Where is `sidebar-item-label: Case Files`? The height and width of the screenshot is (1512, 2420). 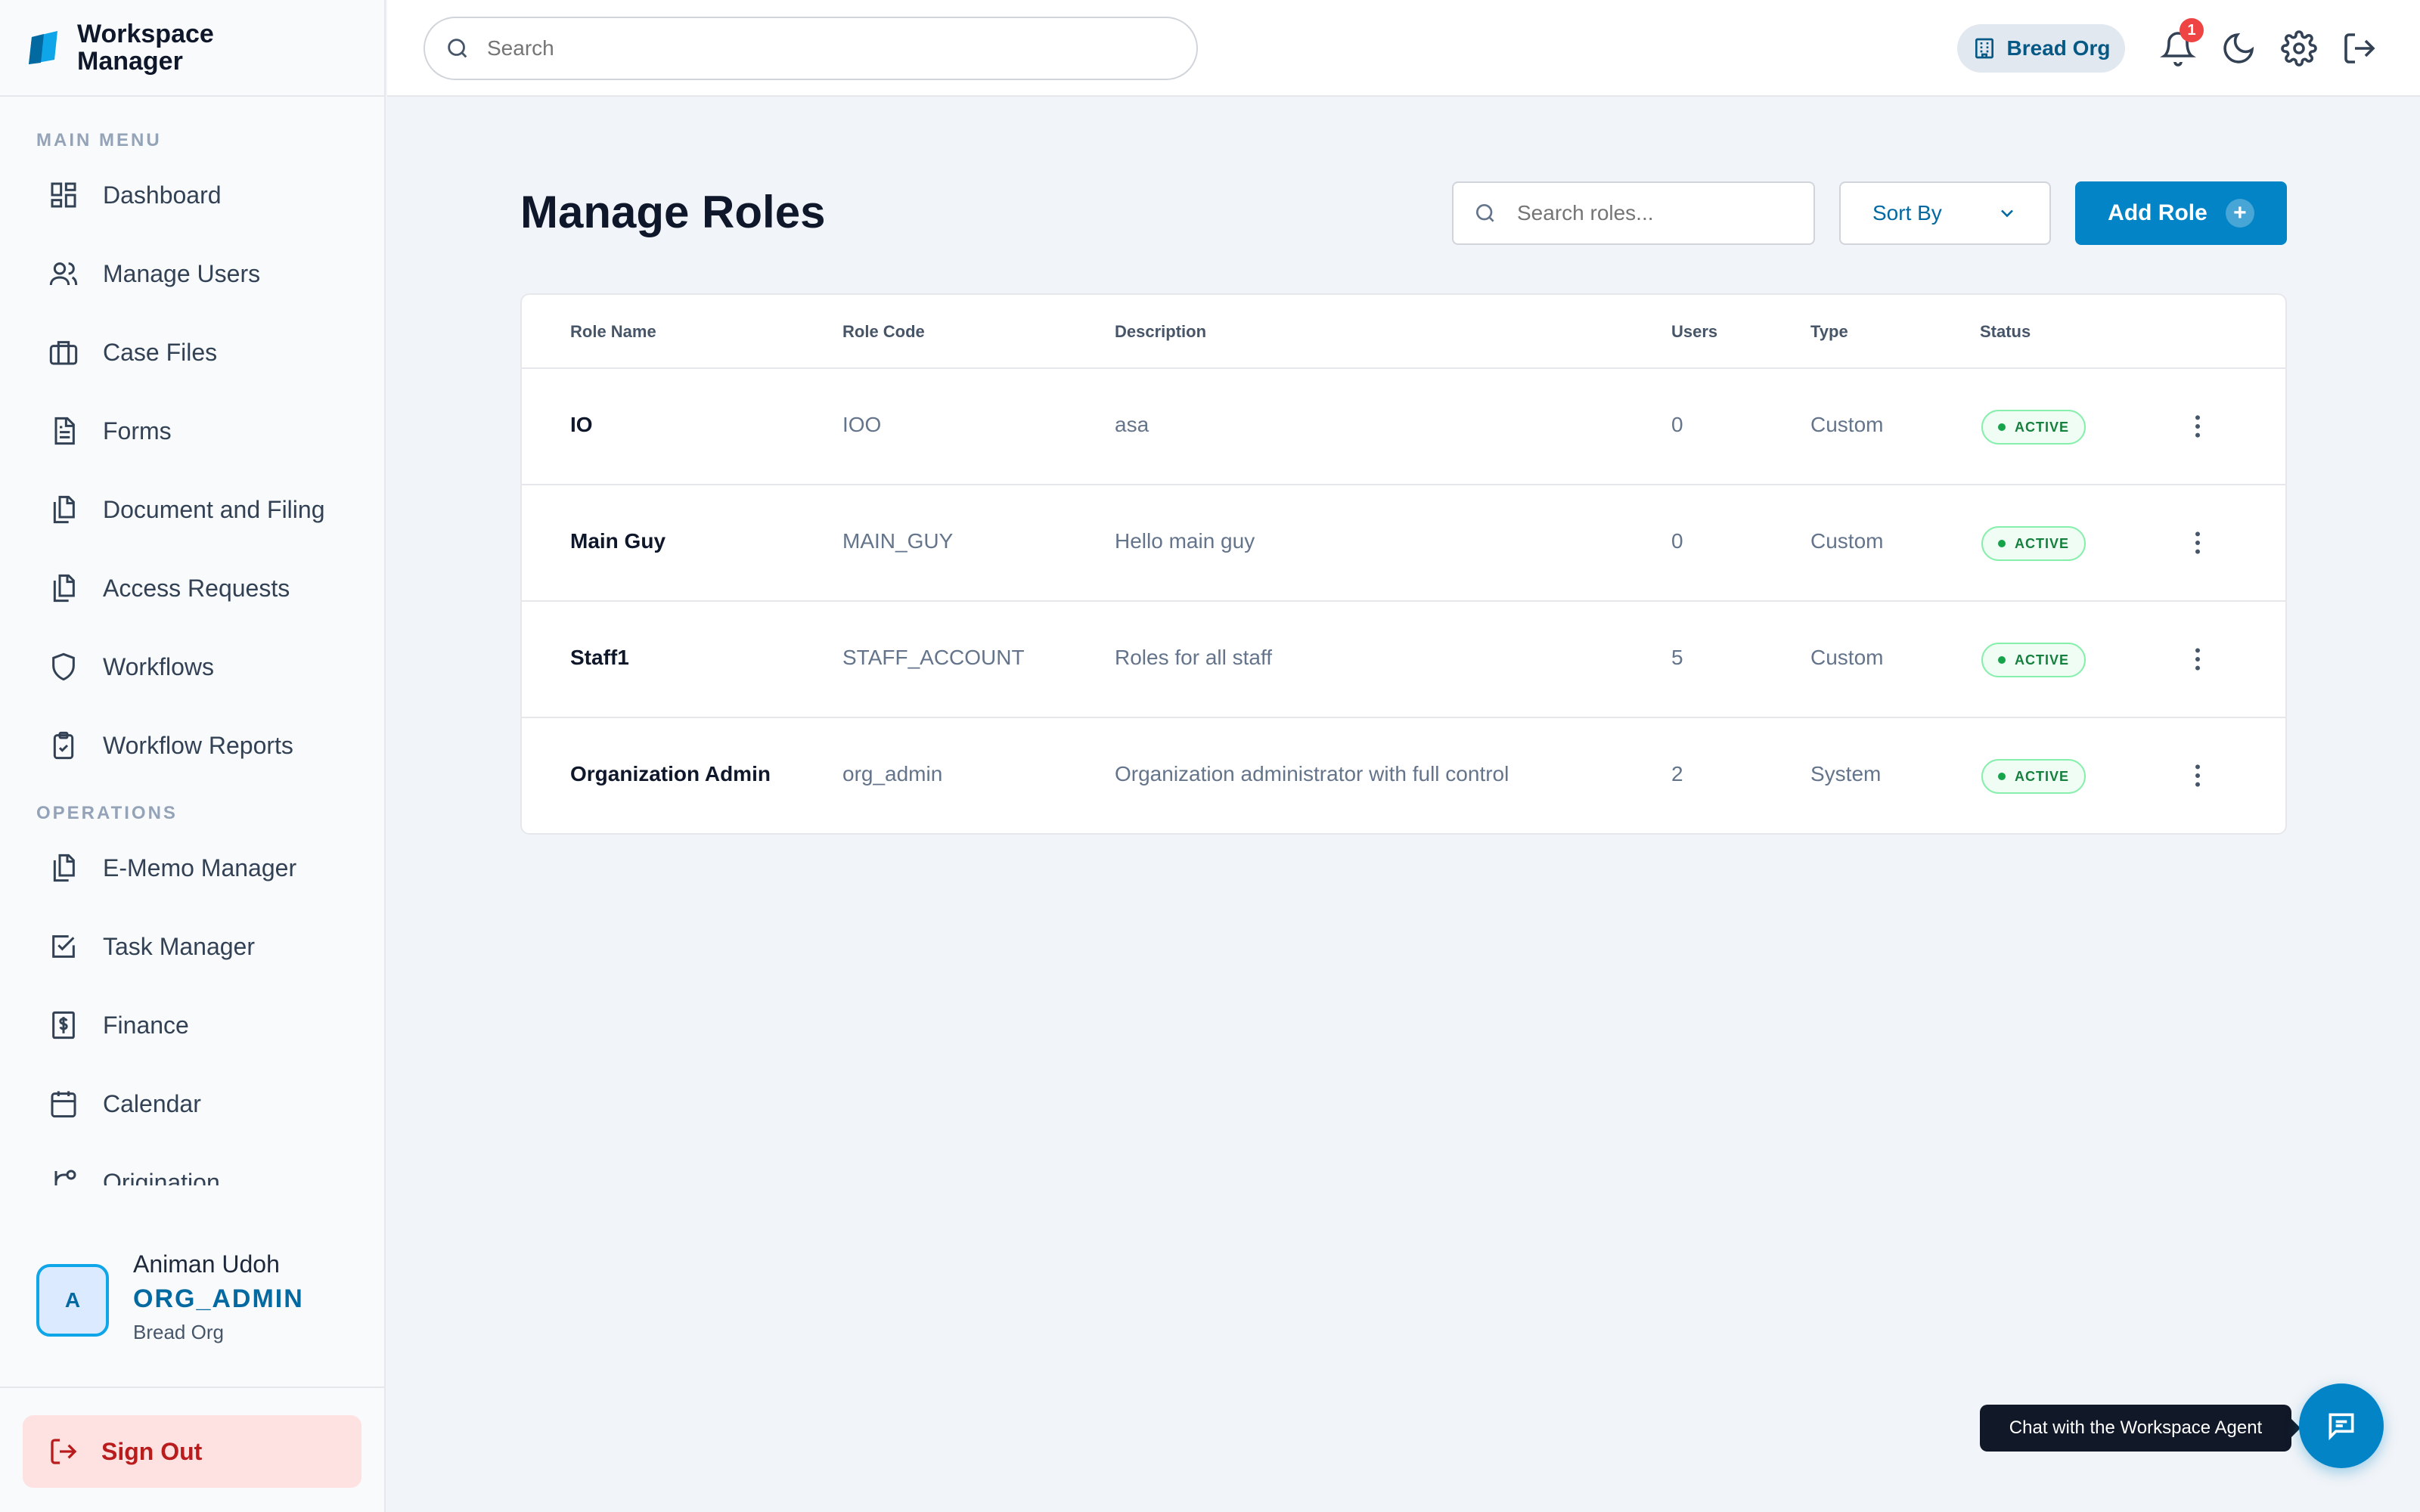
sidebar-item-label: Case Files is located at coordinates (160, 352).